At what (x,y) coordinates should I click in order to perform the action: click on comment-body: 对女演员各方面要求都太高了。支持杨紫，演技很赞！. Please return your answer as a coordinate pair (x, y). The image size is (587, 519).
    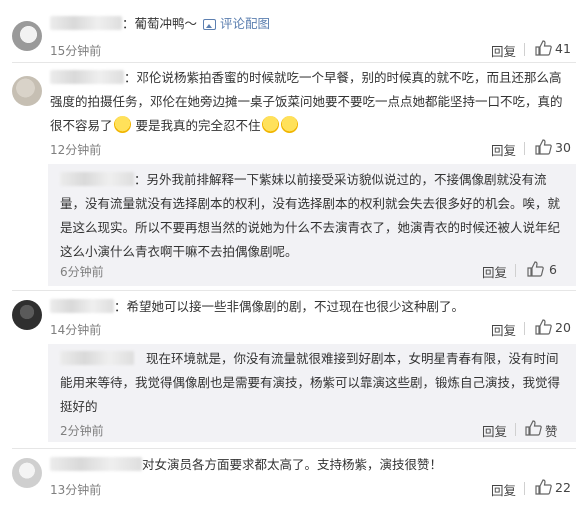
    Looking at the image, I should click on (292, 464).